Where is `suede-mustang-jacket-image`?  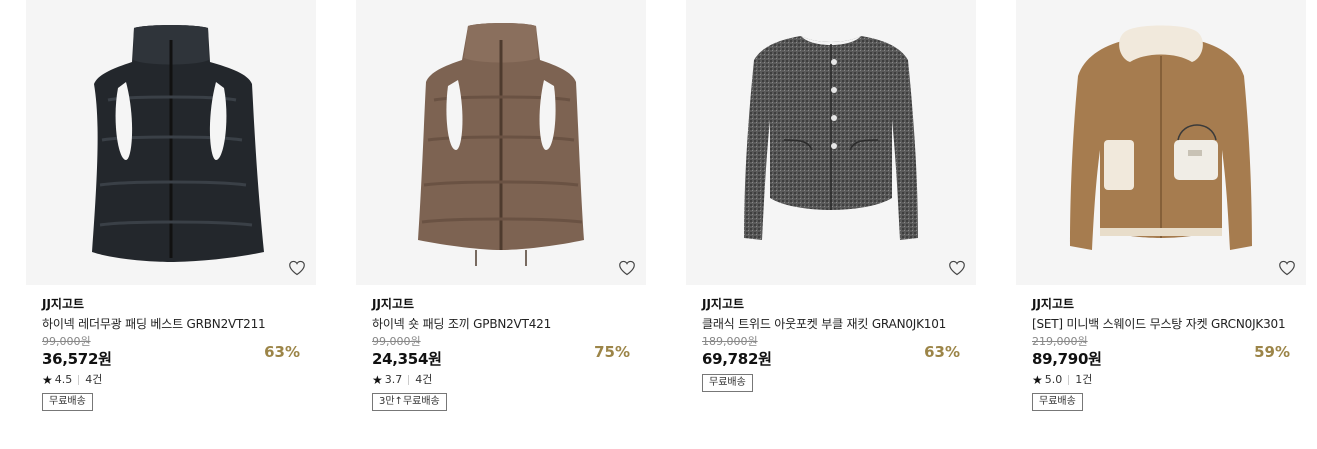
suede-mustang-jacket-image is located at coordinates (1161, 137).